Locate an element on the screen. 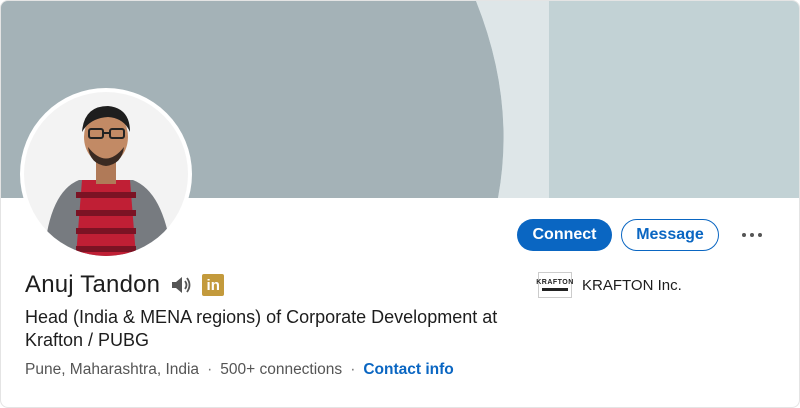  linkedin-premium-icon: in is located at coordinates (213, 285).